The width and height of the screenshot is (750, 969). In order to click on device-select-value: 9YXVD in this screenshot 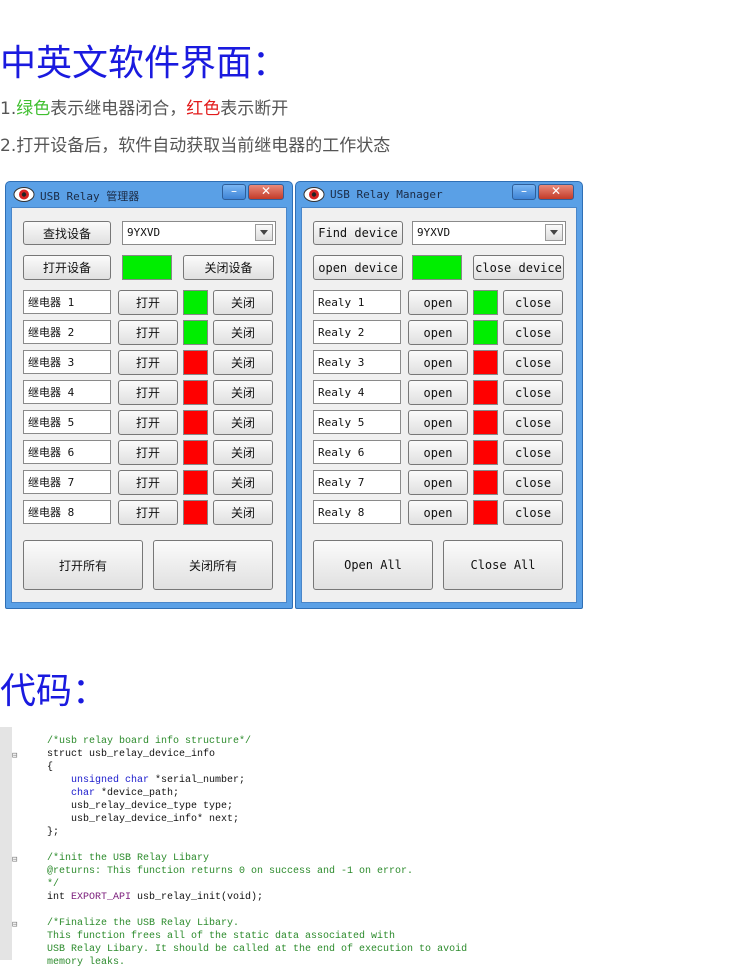, I will do `click(144, 232)`.